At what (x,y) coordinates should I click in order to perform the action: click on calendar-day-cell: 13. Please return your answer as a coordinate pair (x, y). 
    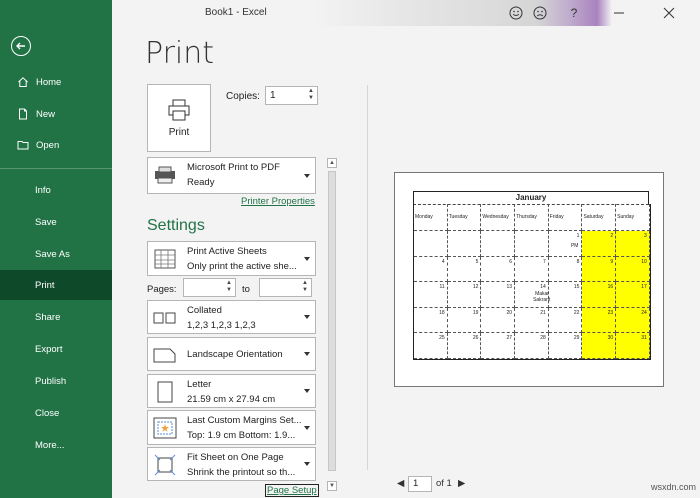
    Looking at the image, I should click on (498, 295).